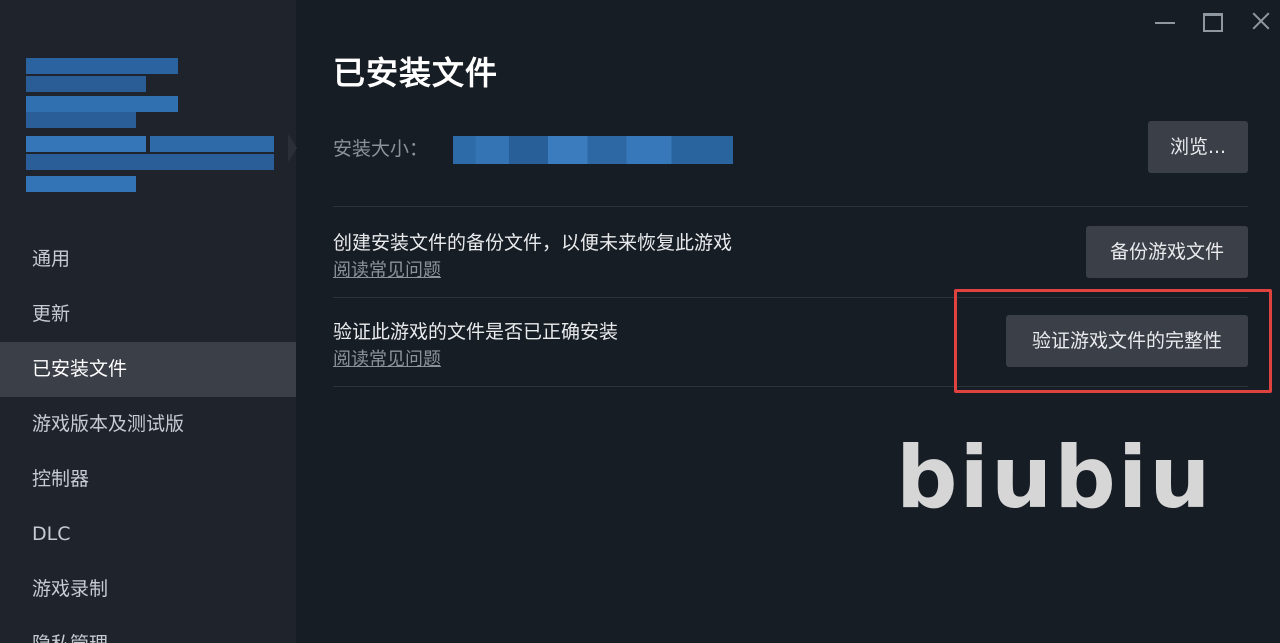 This screenshot has height=643, width=1280. What do you see at coordinates (416, 73) in the screenshot?
I see `page-title: 已安装文件` at bounding box center [416, 73].